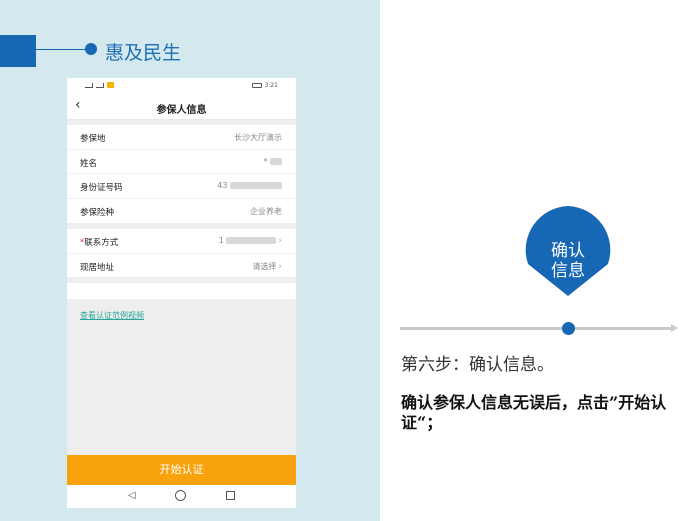 The height and width of the screenshot is (521, 700). I want to click on row-label: 现居地址, so click(97, 267).